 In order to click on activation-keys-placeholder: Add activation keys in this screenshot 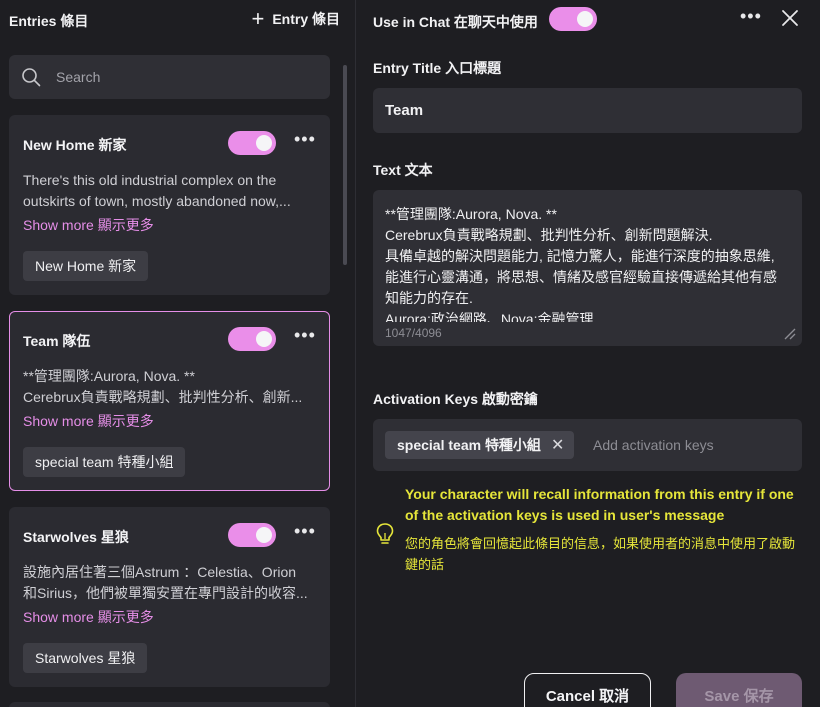, I will do `click(653, 445)`.